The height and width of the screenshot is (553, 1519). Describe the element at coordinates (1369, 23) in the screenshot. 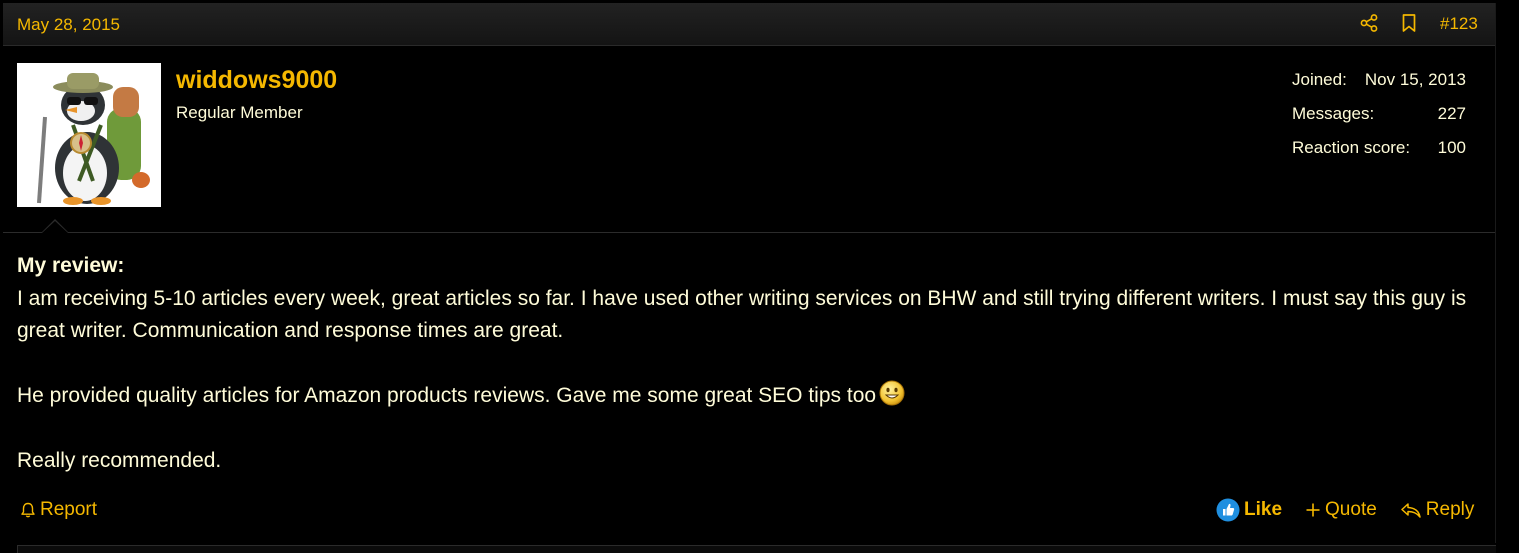

I see `share-icon` at that location.